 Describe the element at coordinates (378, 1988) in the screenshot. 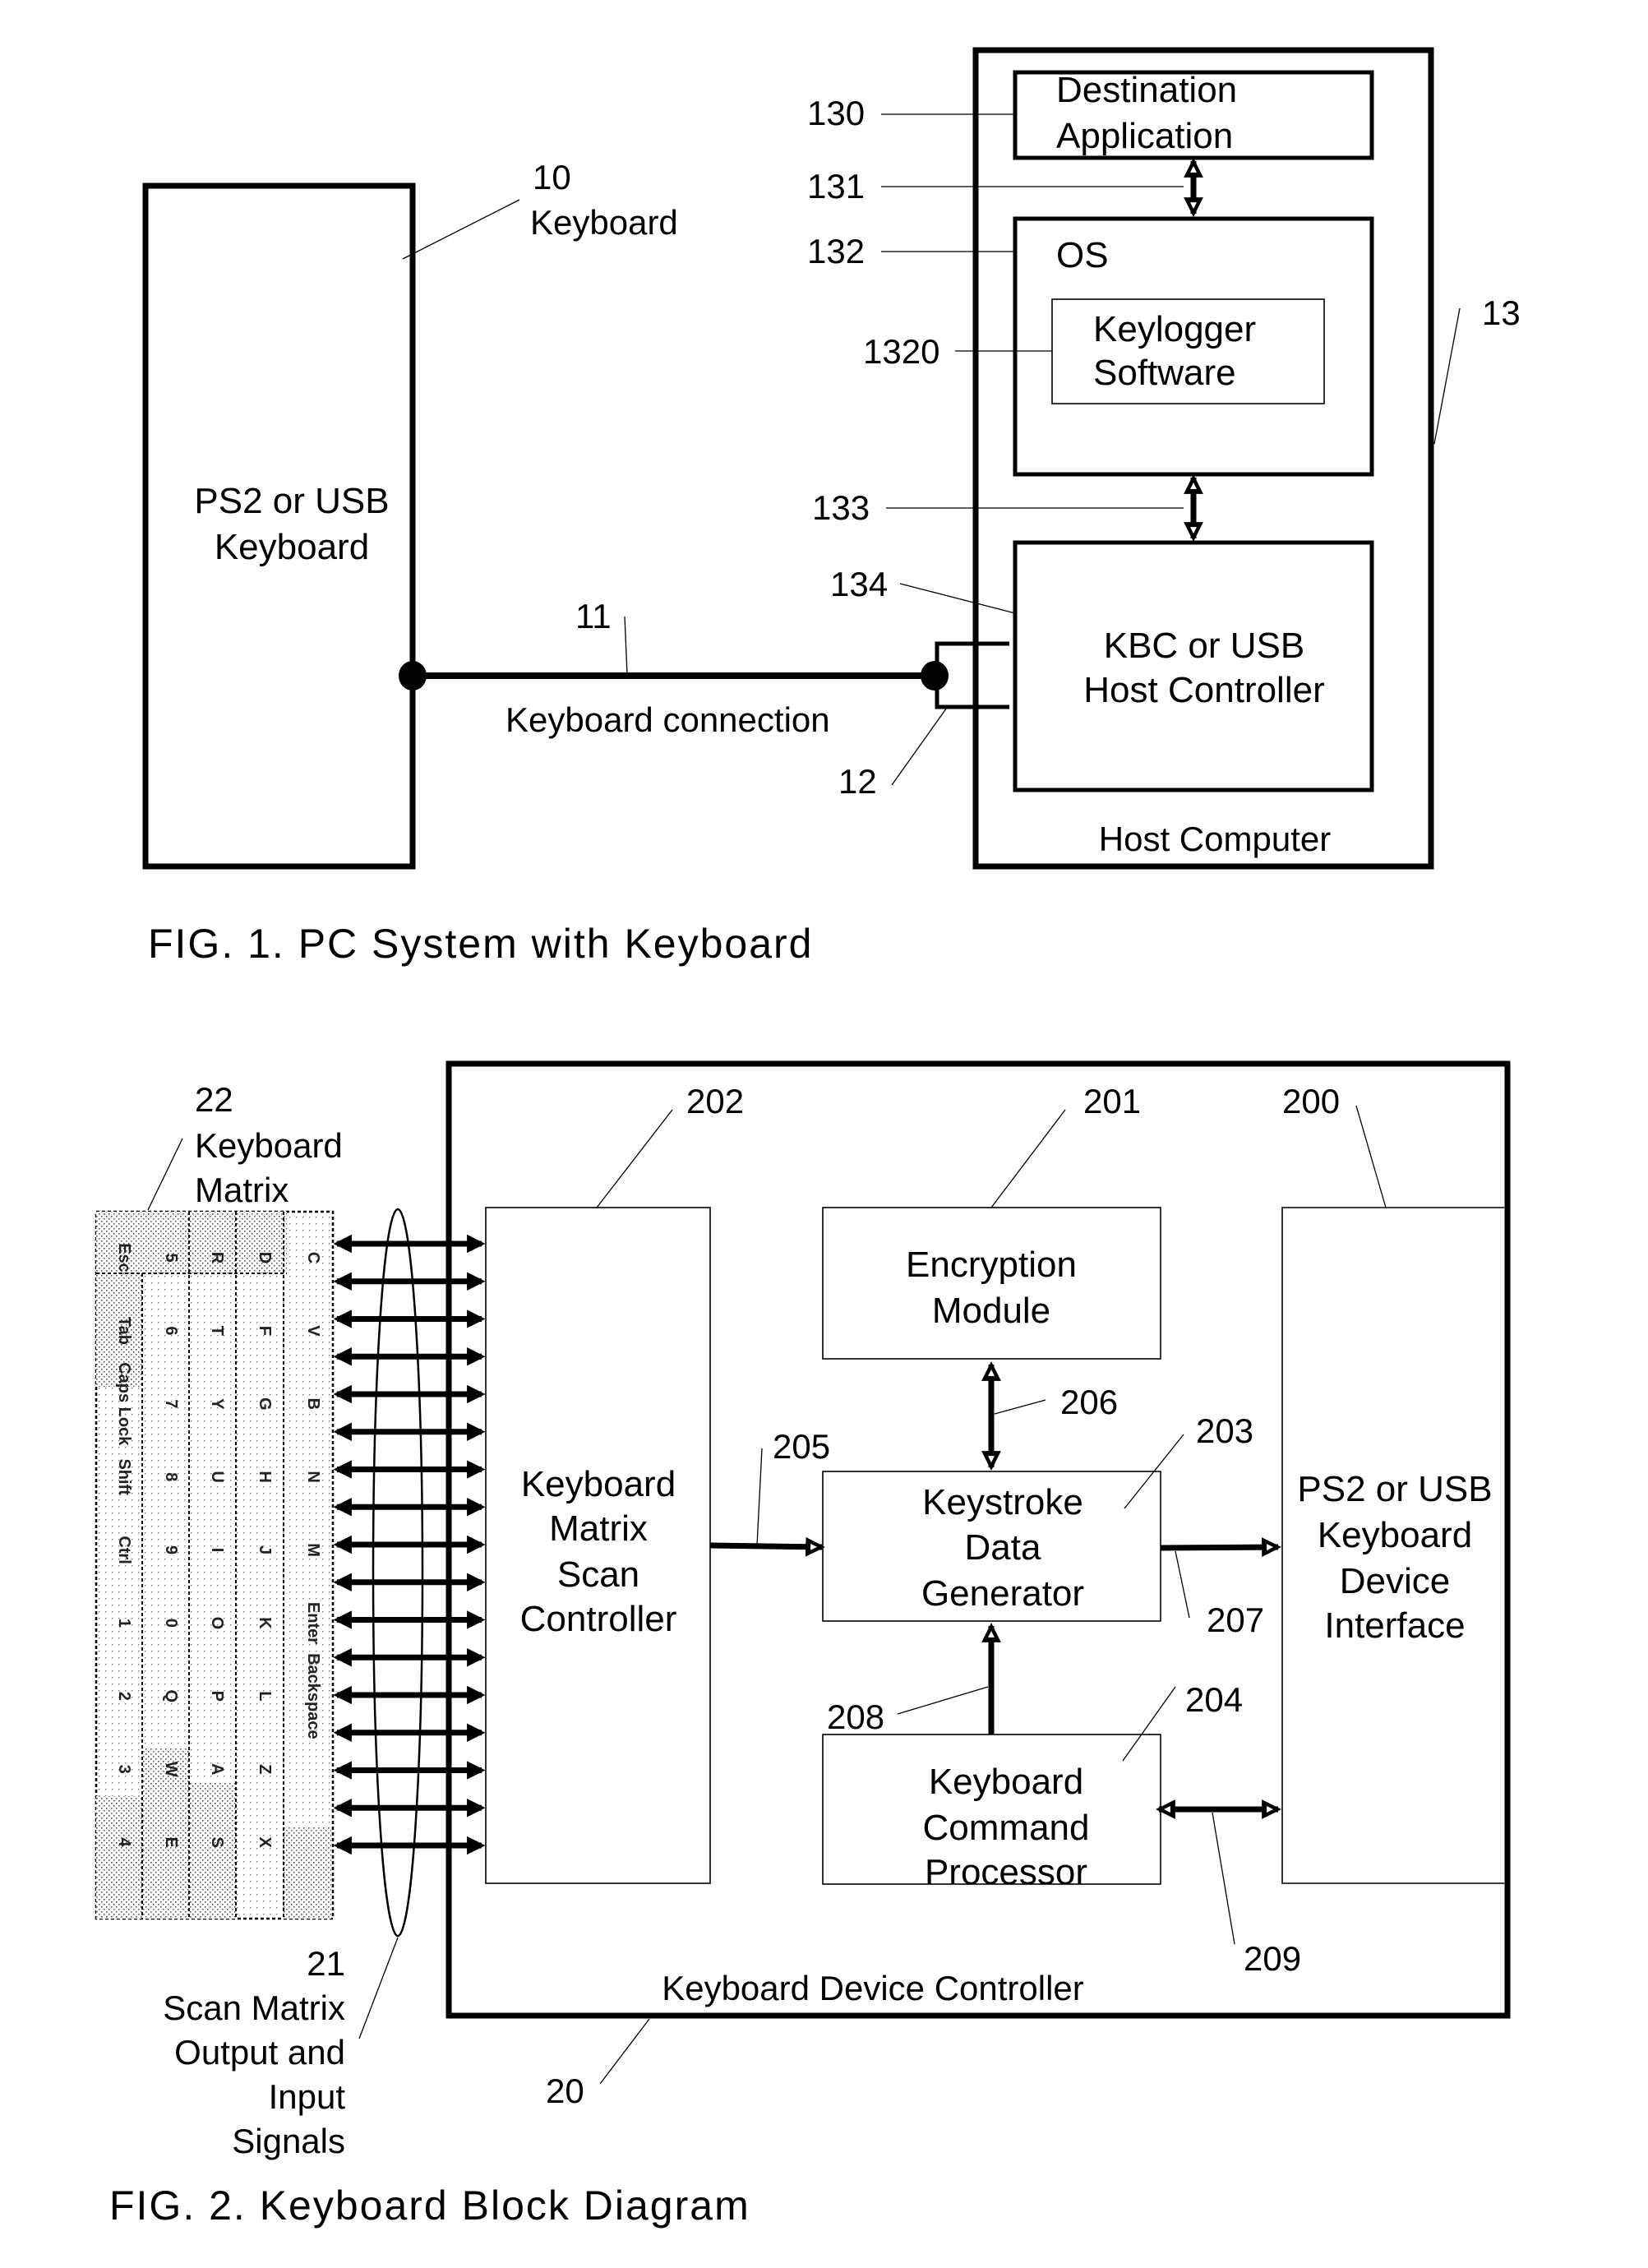

I see `ref-21-leader` at that location.